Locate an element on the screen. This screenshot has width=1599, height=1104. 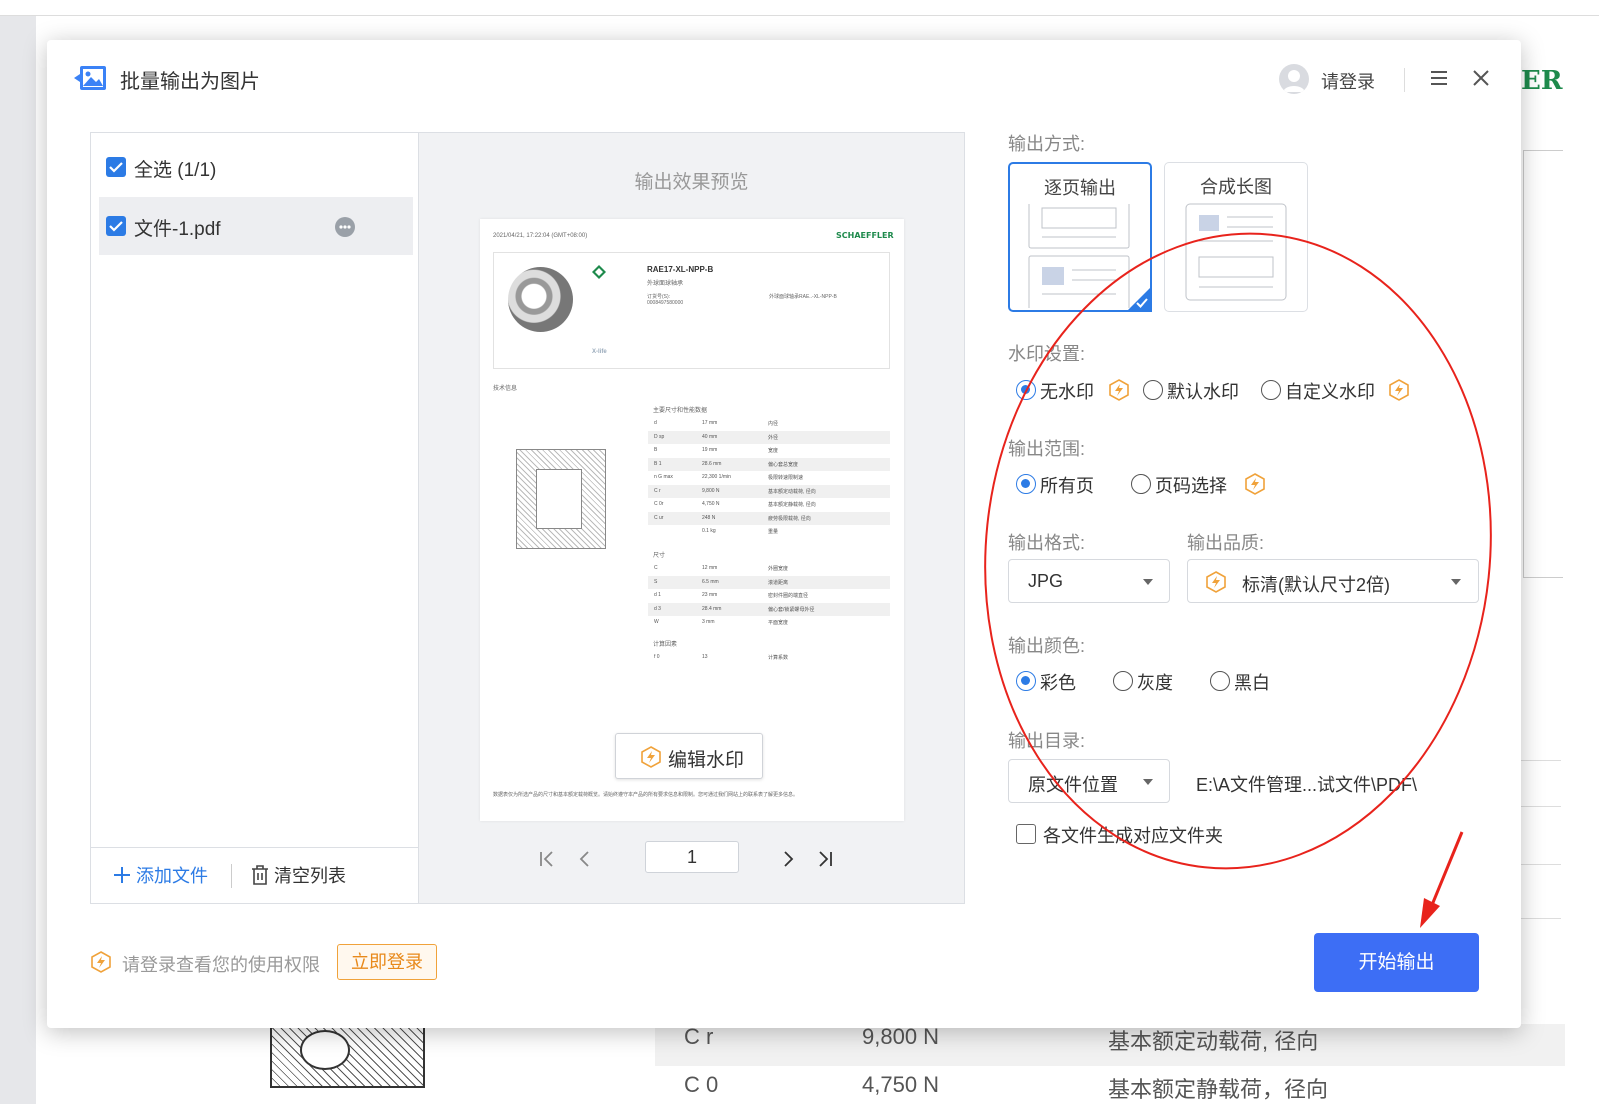
pdf-table-cell: 40 mm is located at coordinates (710, 436).